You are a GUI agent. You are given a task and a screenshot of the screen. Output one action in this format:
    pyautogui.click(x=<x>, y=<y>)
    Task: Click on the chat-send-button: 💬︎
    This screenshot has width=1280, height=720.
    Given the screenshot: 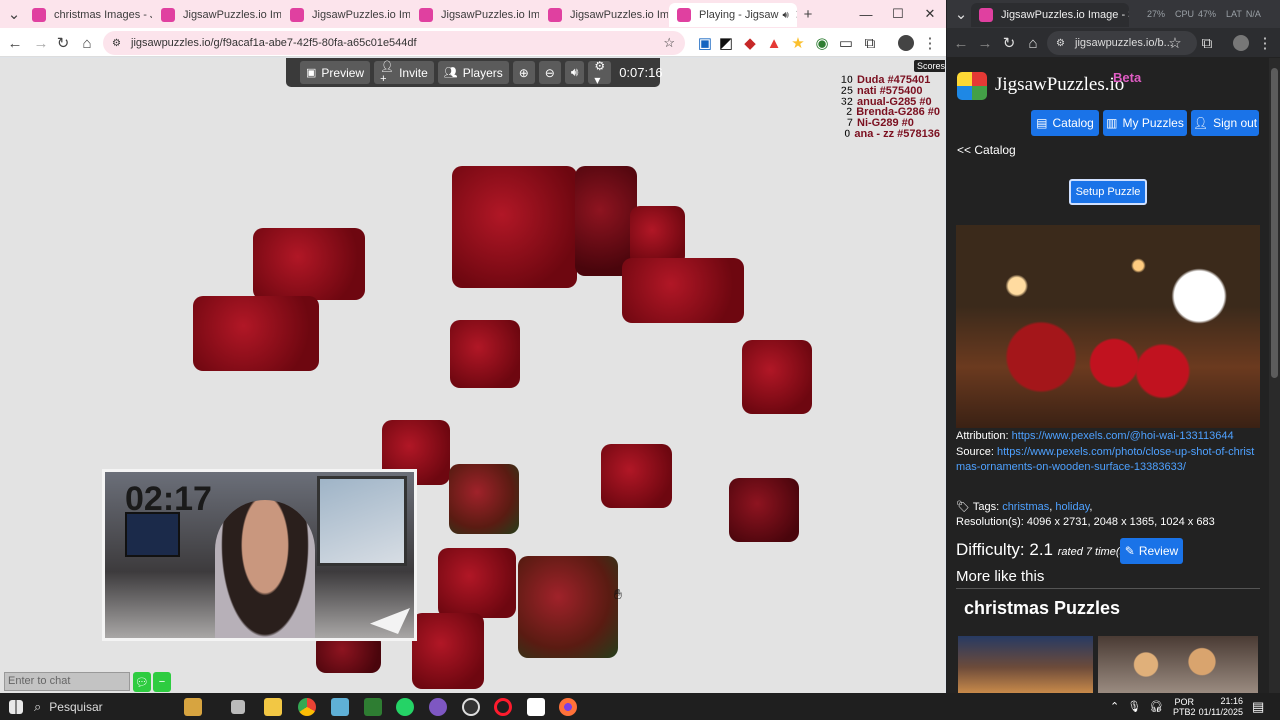 What is the action you would take?
    pyautogui.click(x=142, y=682)
    